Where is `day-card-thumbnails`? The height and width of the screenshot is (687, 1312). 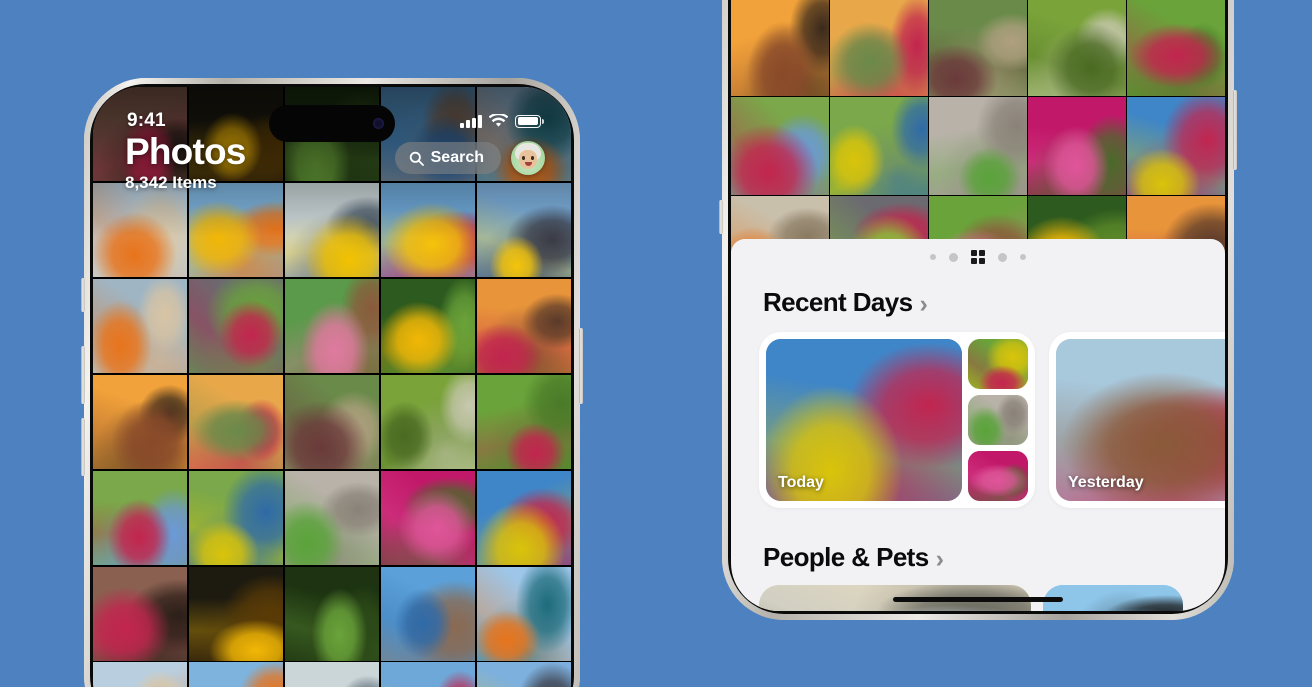
day-card-thumbnails is located at coordinates (998, 420).